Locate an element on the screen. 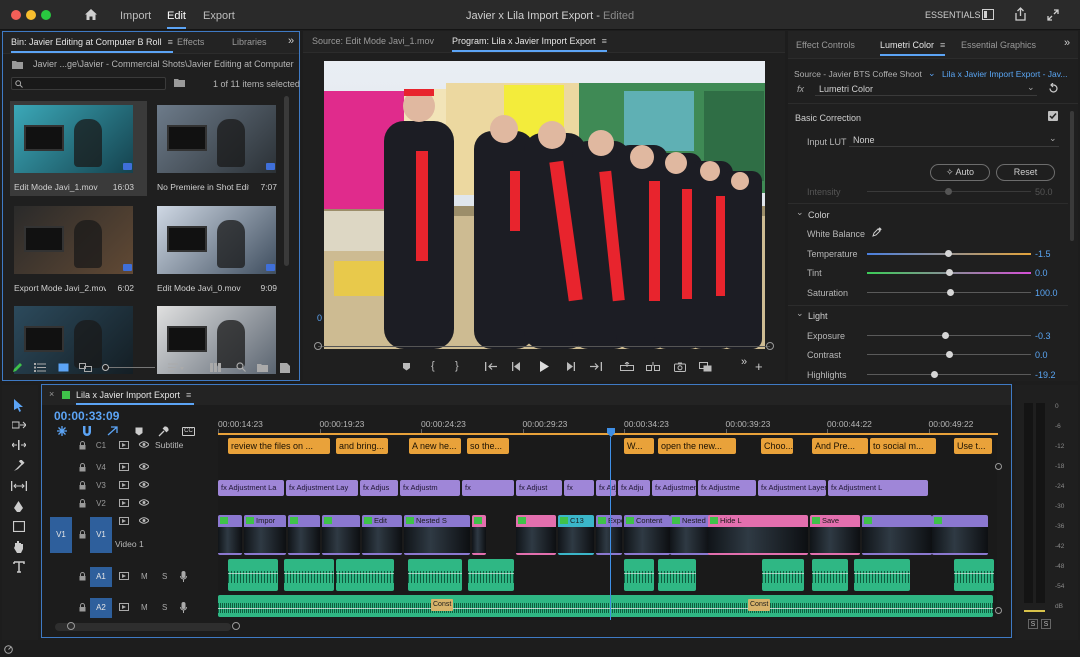 The width and height of the screenshot is (1080, 657). adjustment-layer-clip: fx Adjus is located at coordinates (379, 488).